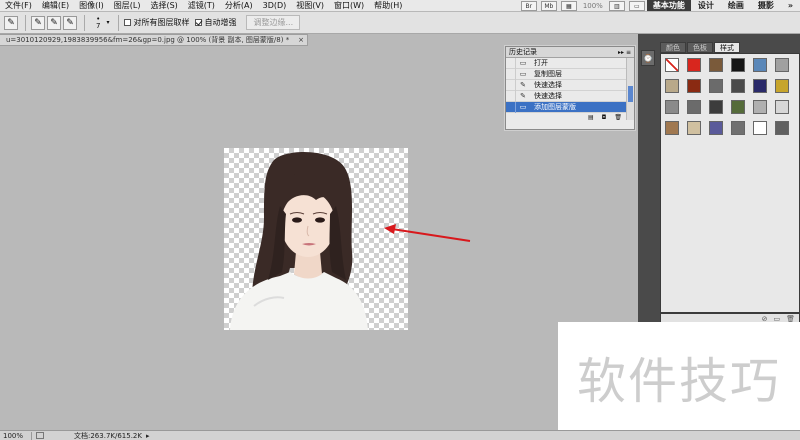  I want to click on auto-enhance-option: 自动增强, so click(215, 22).